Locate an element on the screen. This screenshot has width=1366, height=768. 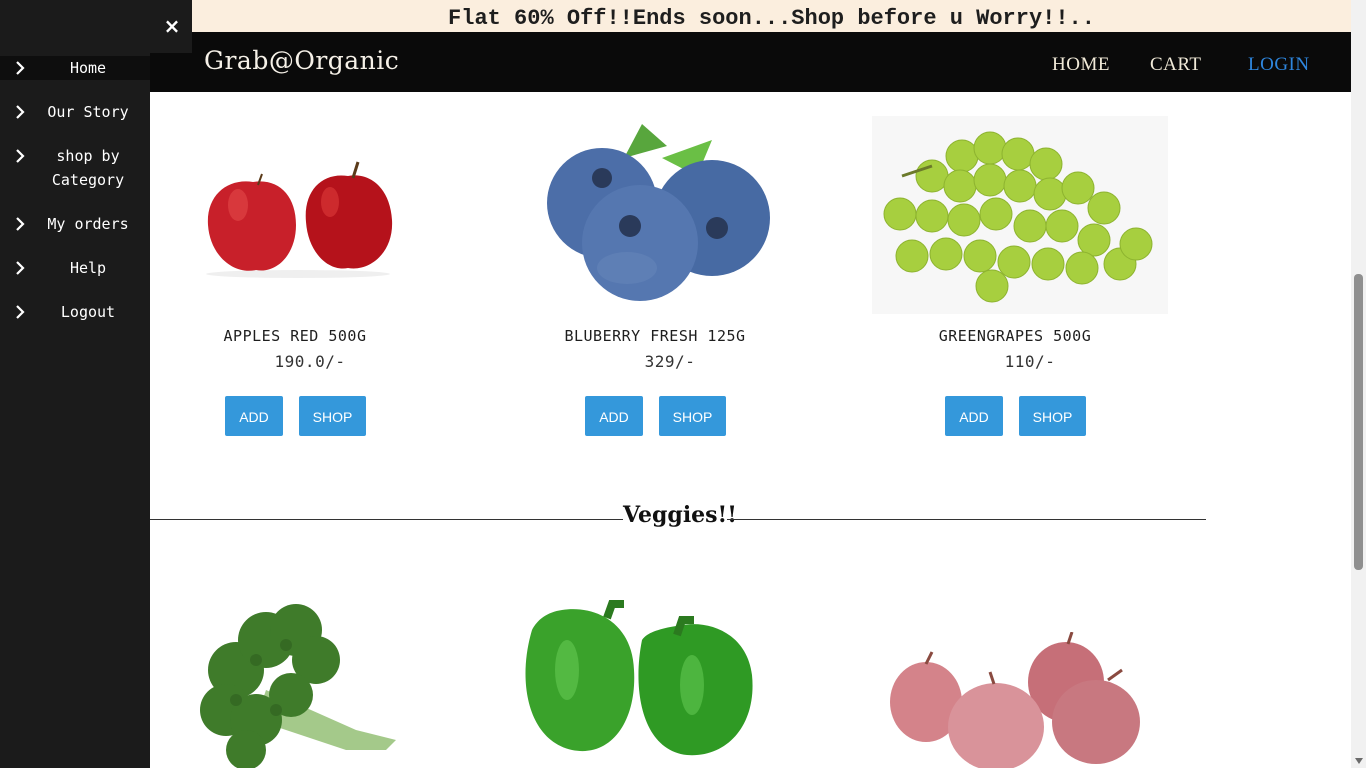
product-price: 110/- is located at coordinates (1030, 361).